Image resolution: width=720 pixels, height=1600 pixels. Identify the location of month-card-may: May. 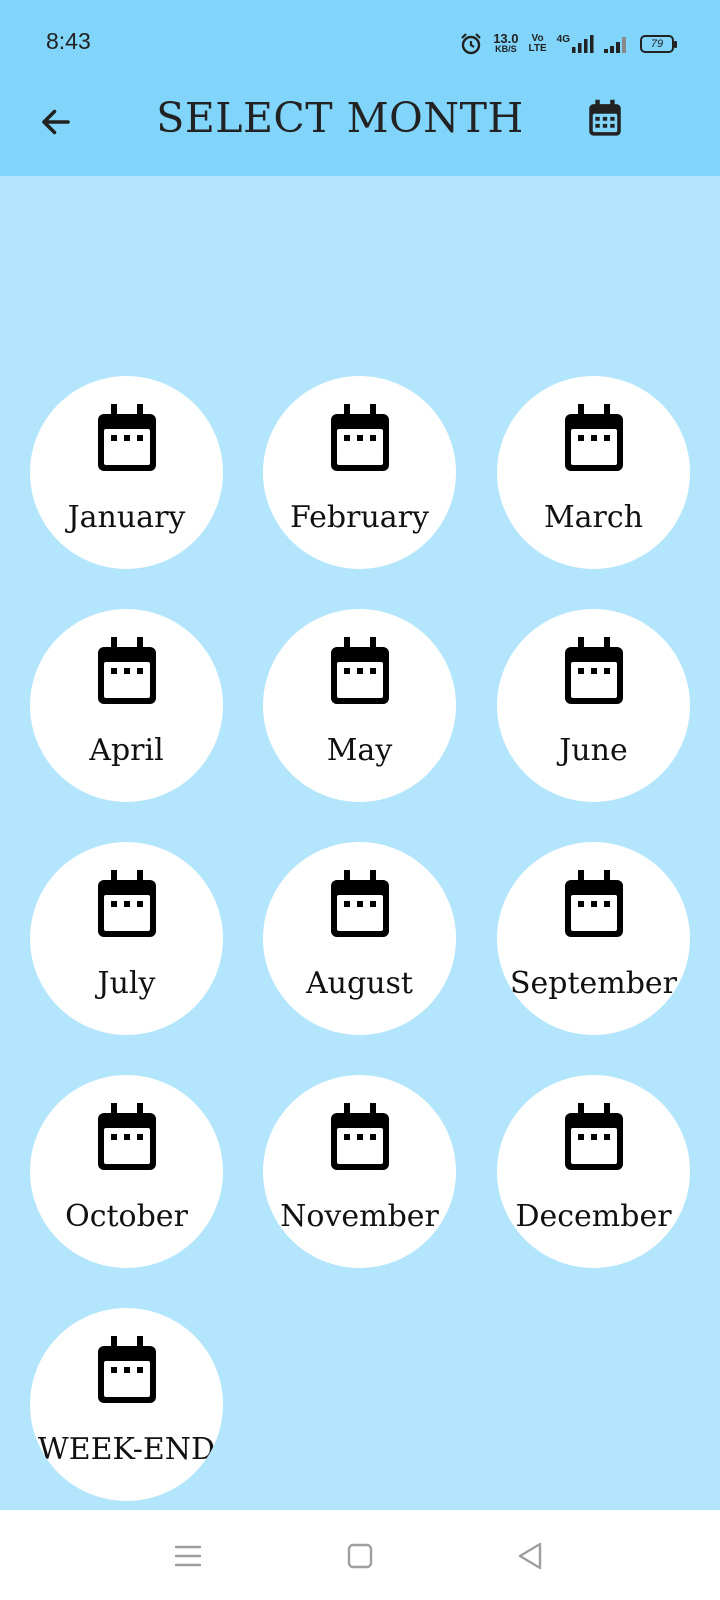
(359, 705).